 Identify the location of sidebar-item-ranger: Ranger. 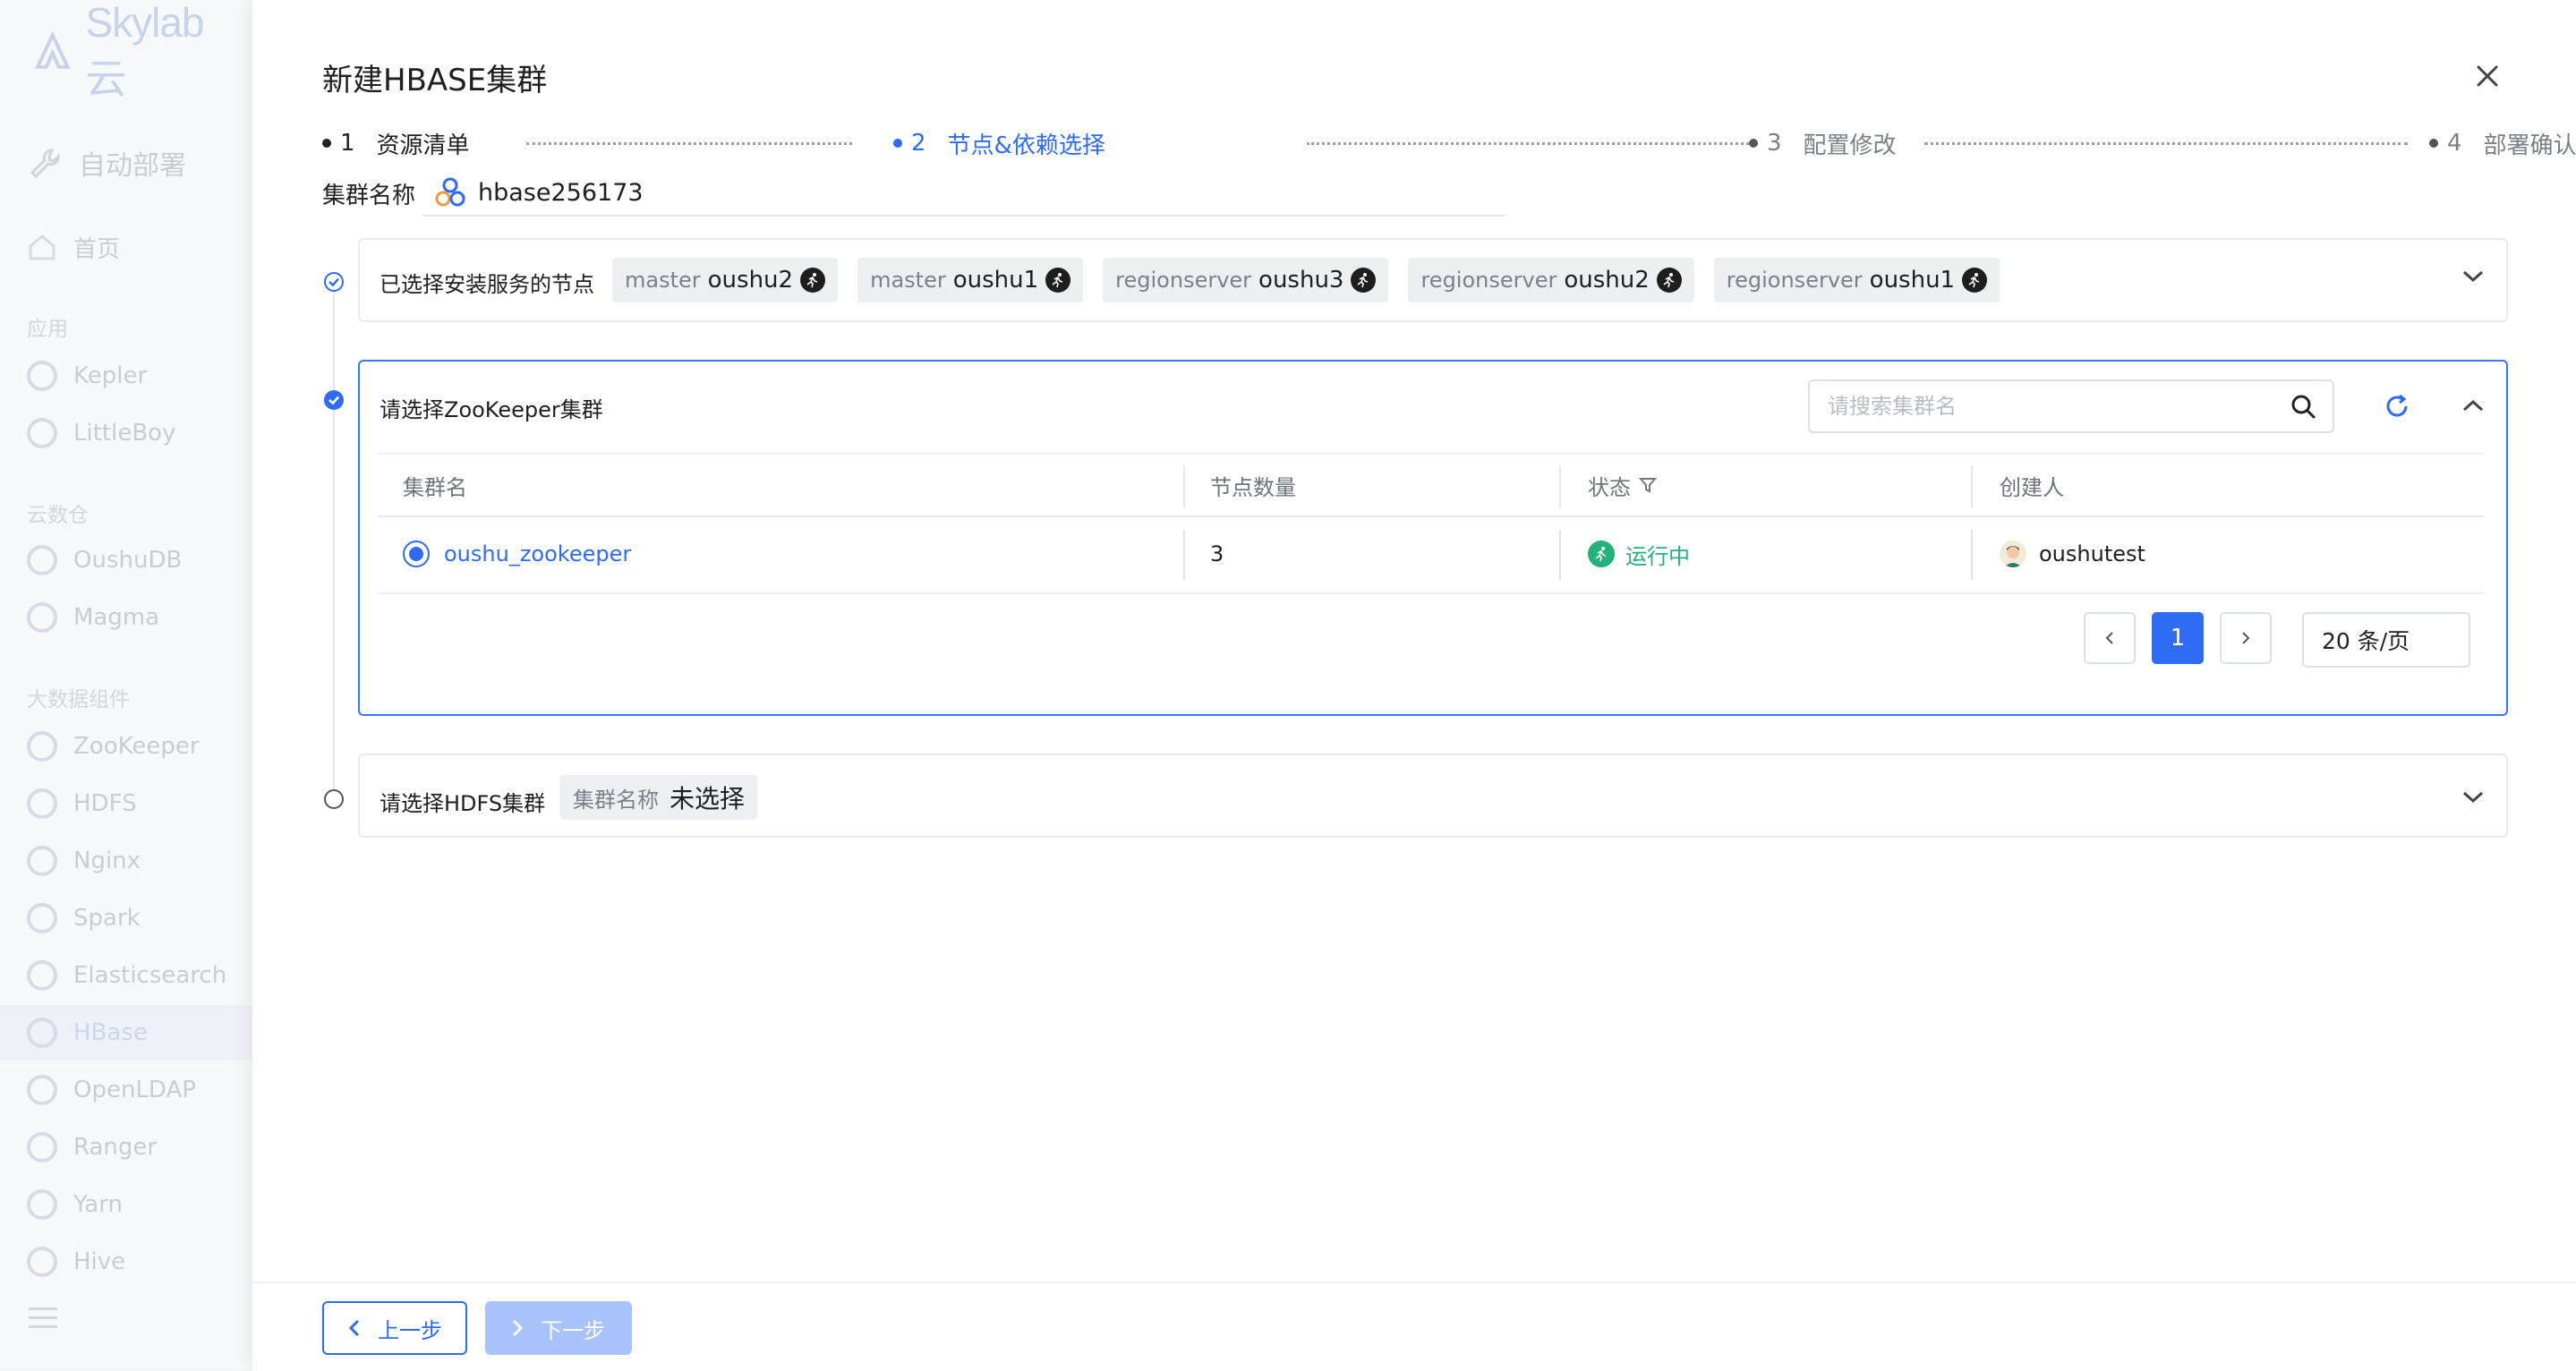
(92, 1147).